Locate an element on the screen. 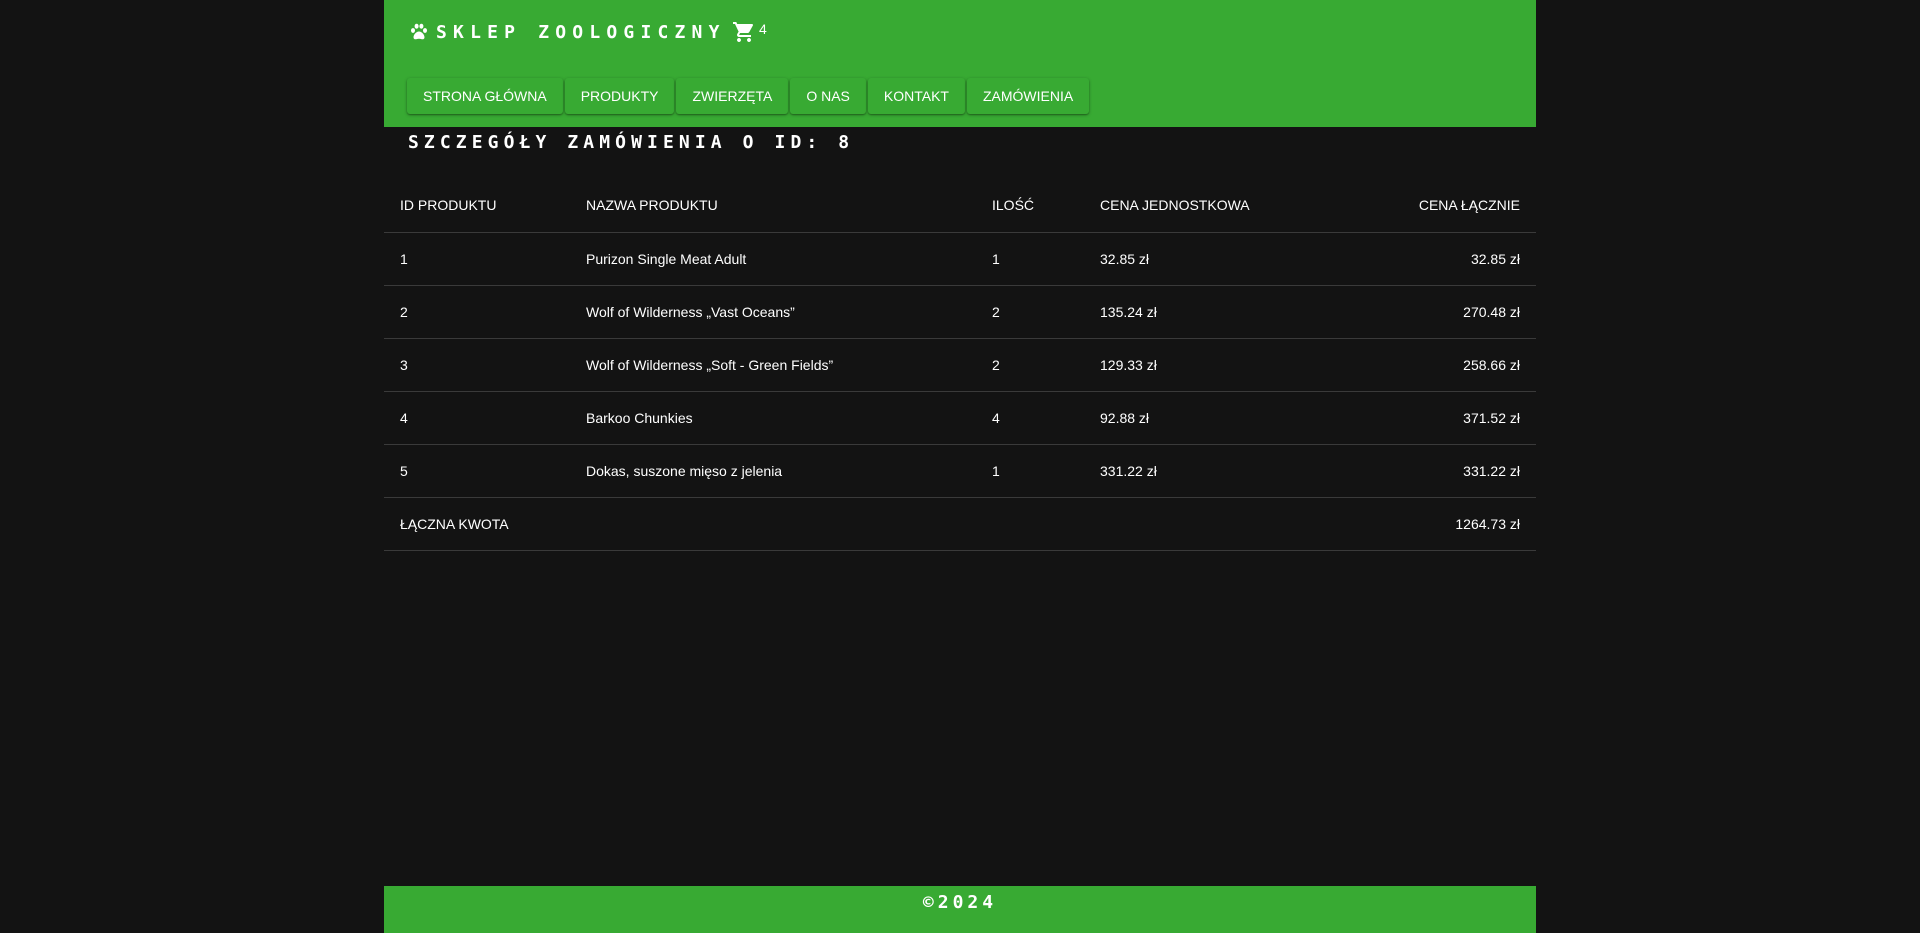  column-header-total-price: CENA ŁĄCZNIE is located at coordinates (1435, 205).